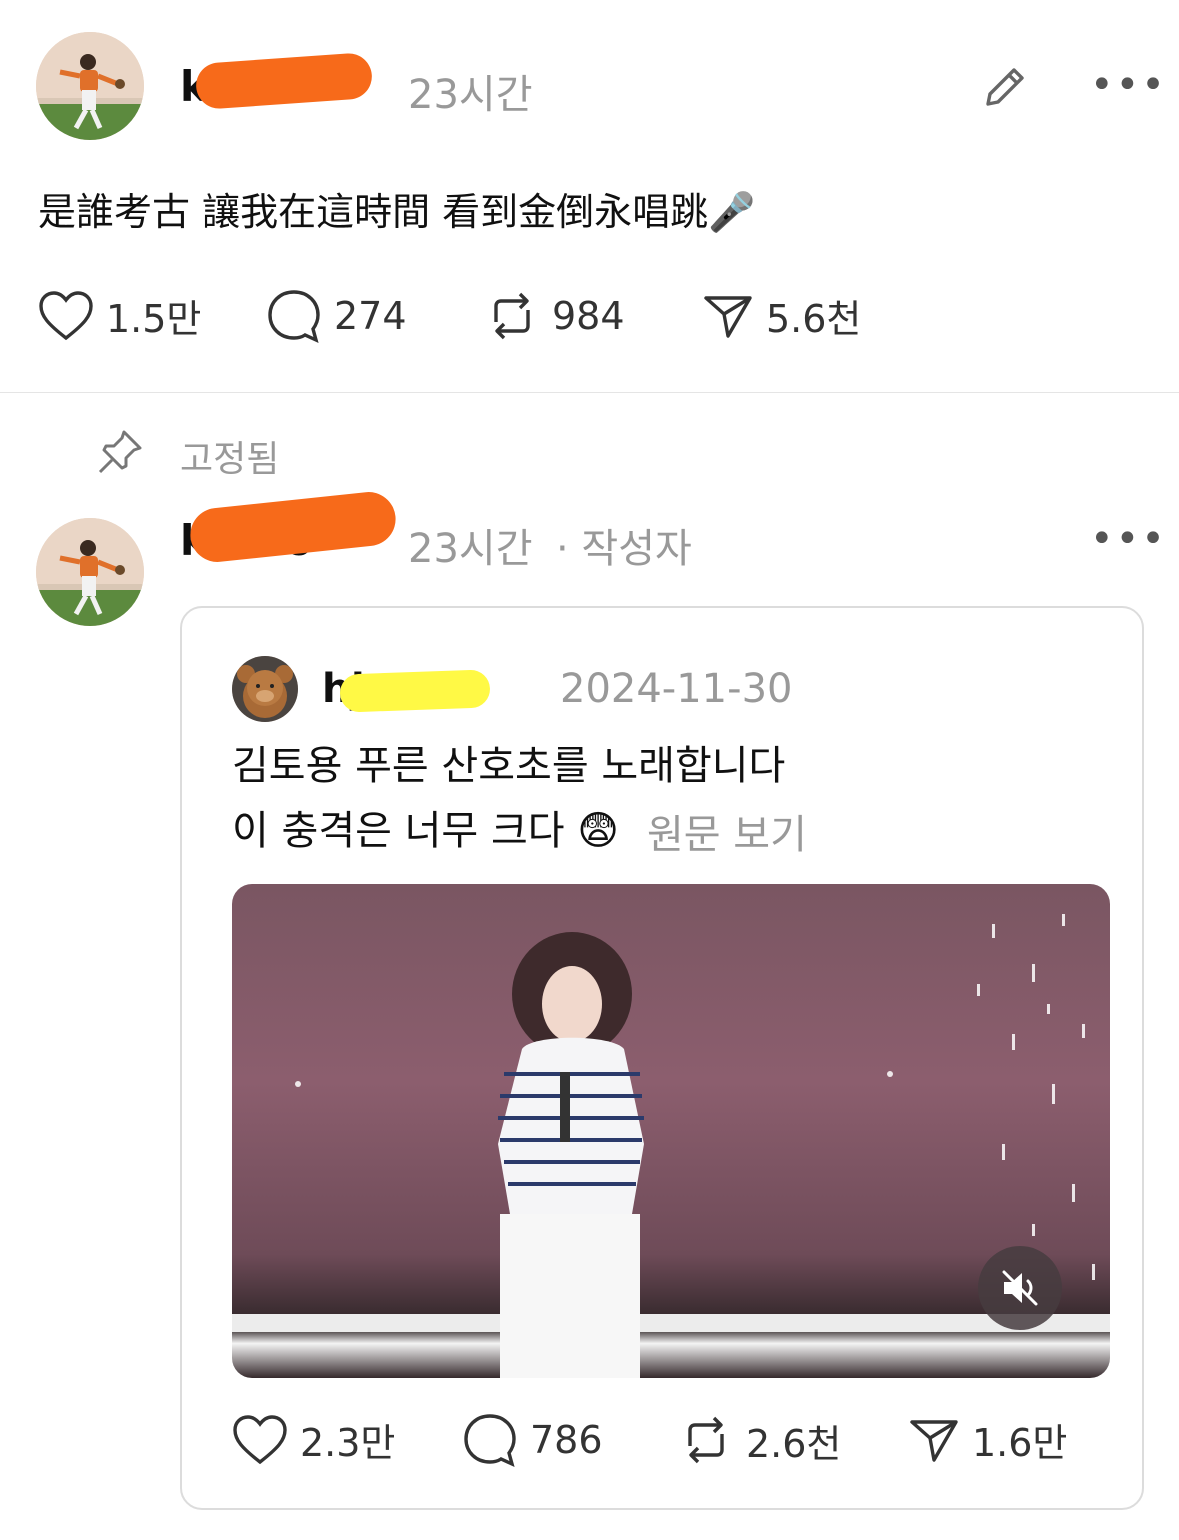 Image resolution: width=1179 pixels, height=1540 pixels. Describe the element at coordinates (230, 459) in the screenshot. I see `pinned-label: 고정됨` at that location.